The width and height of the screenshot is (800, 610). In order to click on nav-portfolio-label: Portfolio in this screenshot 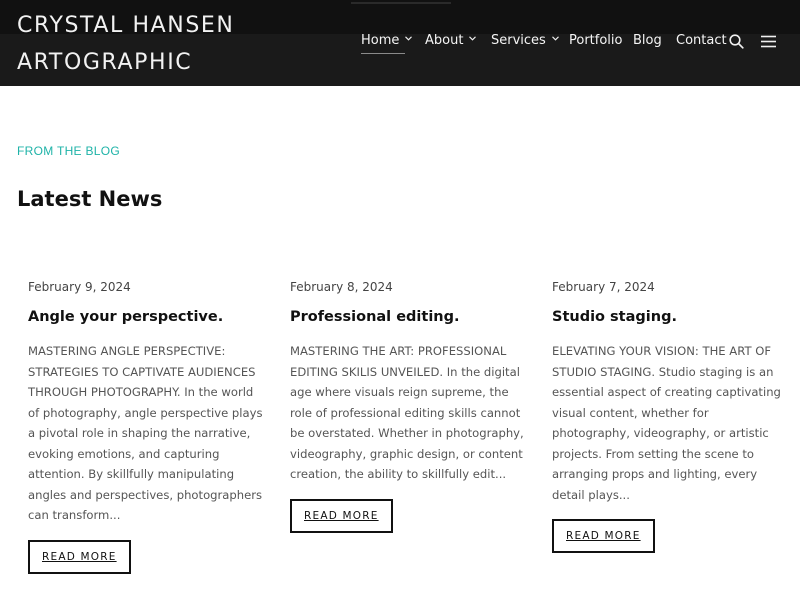, I will do `click(596, 40)`.